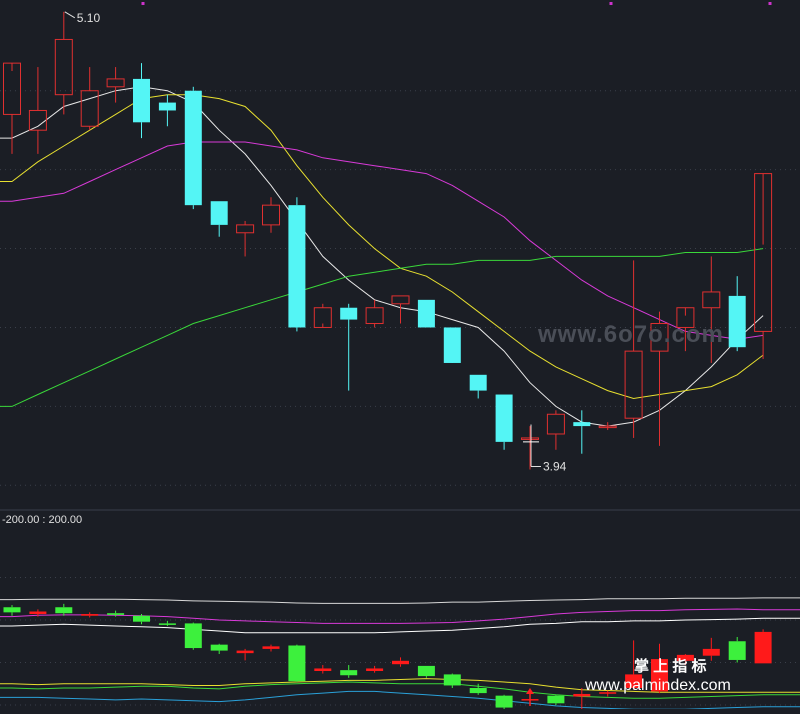 The height and width of the screenshot is (714, 800). Describe the element at coordinates (42, 520) in the screenshot. I see `lower-header-label: -200.00 : 200.00` at that location.